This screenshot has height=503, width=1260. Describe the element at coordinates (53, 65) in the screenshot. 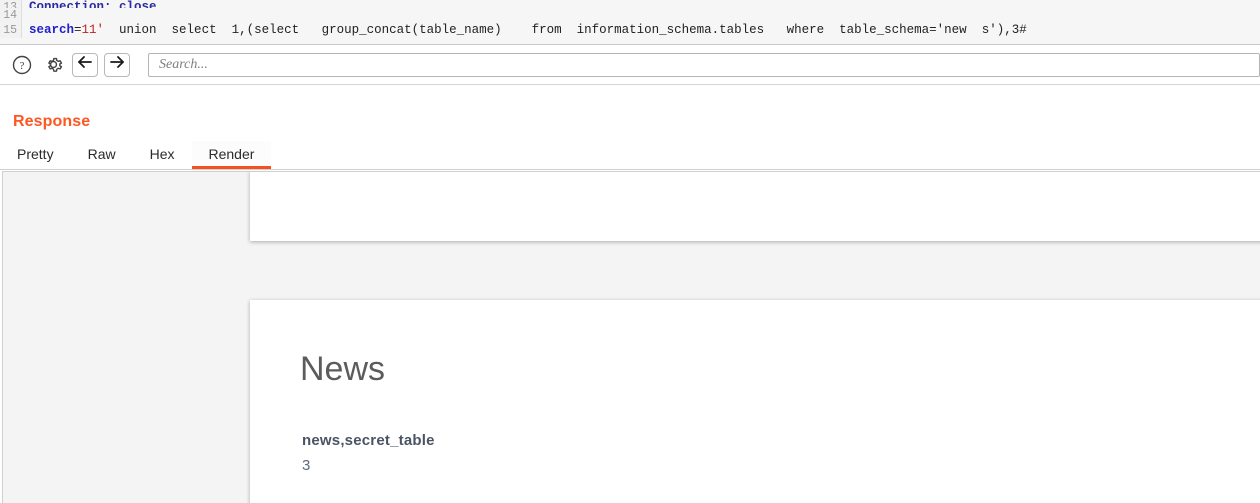

I see `gear-icon` at that location.